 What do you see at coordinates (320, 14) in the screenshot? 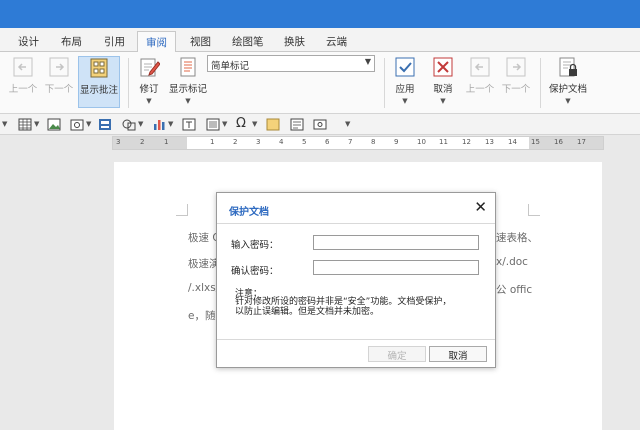
I see `title-bar` at bounding box center [320, 14].